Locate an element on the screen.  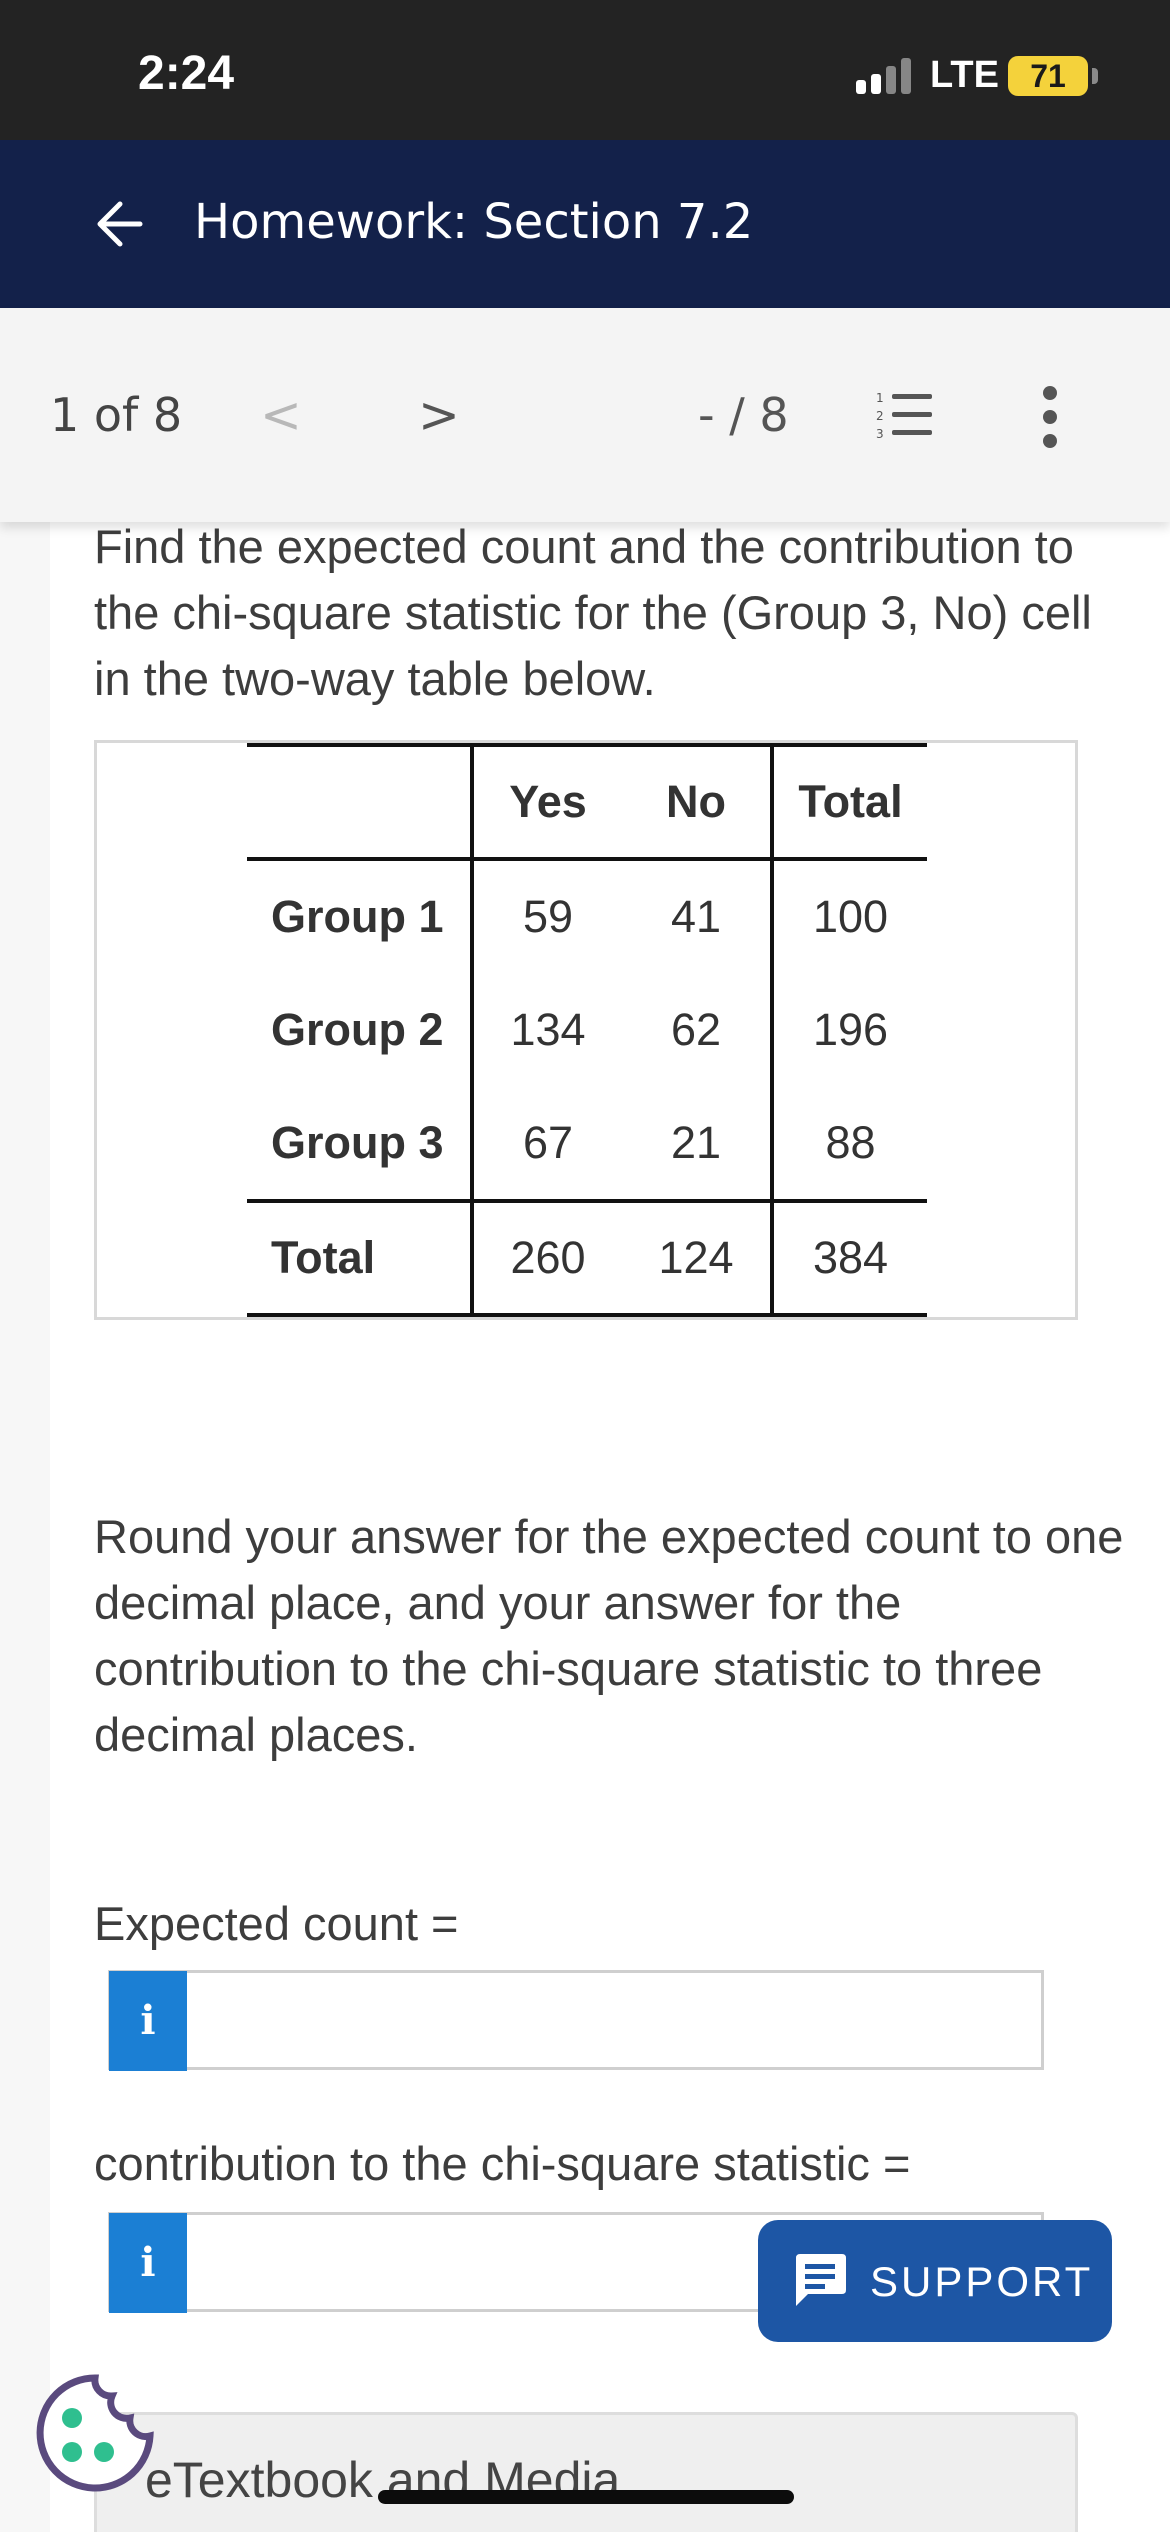
table-cell: 384 is located at coordinates (848, 1259).